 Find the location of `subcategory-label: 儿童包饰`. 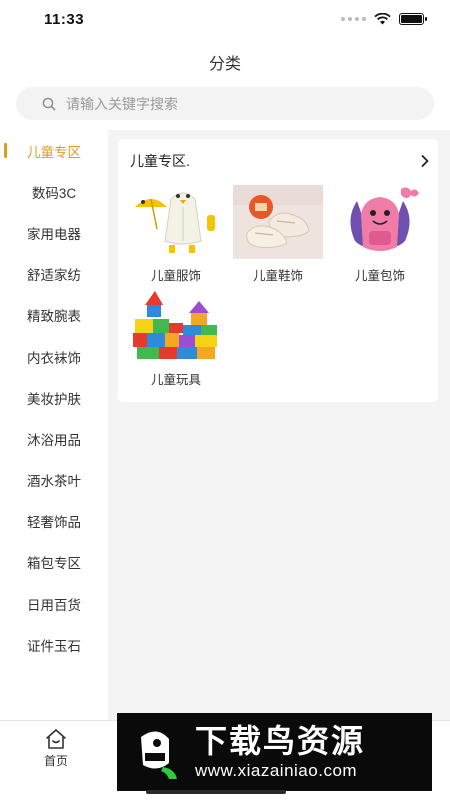

subcategory-label: 儿童包饰 is located at coordinates (379, 276).